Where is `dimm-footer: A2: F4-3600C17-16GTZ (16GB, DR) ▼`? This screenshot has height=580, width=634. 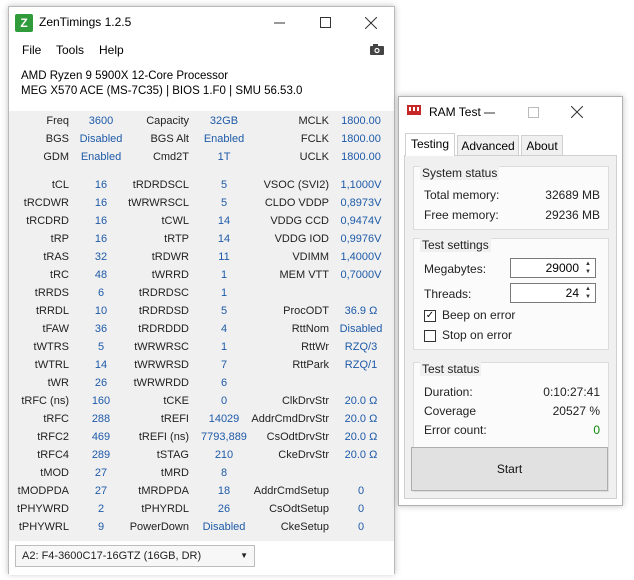 dimm-footer: A2: F4-3600C17-16GTZ (16GB, DR) ▼ is located at coordinates (201, 558).